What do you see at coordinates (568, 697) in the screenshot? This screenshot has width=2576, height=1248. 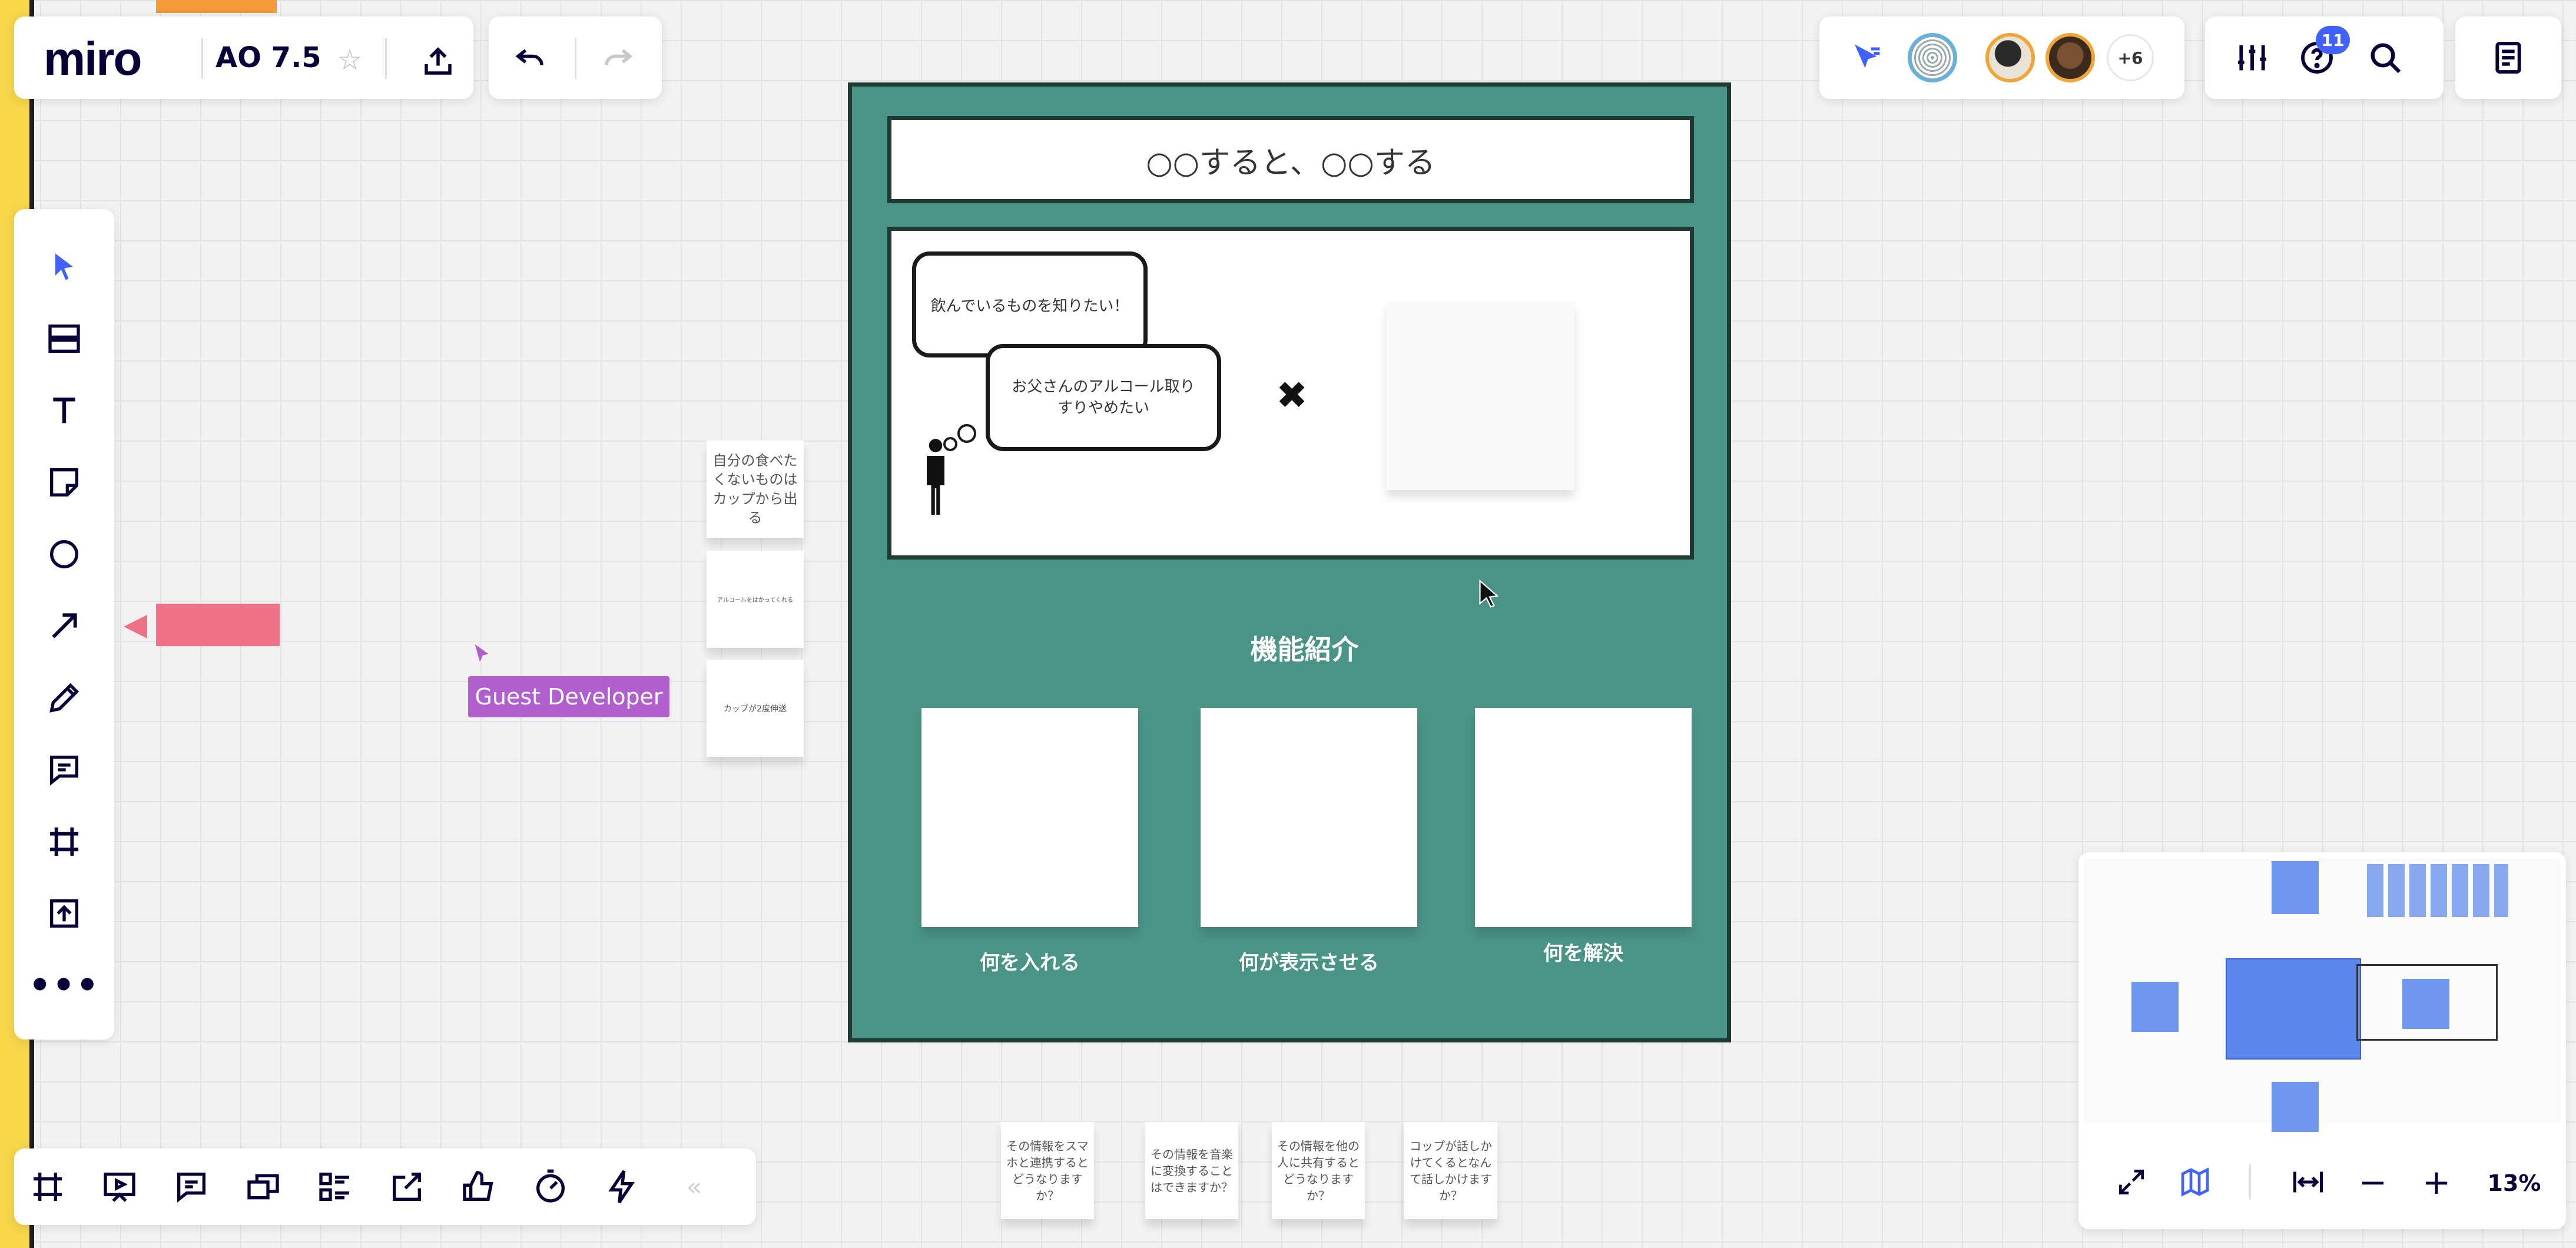 I see `guest-developer-label: Guest Developer` at bounding box center [568, 697].